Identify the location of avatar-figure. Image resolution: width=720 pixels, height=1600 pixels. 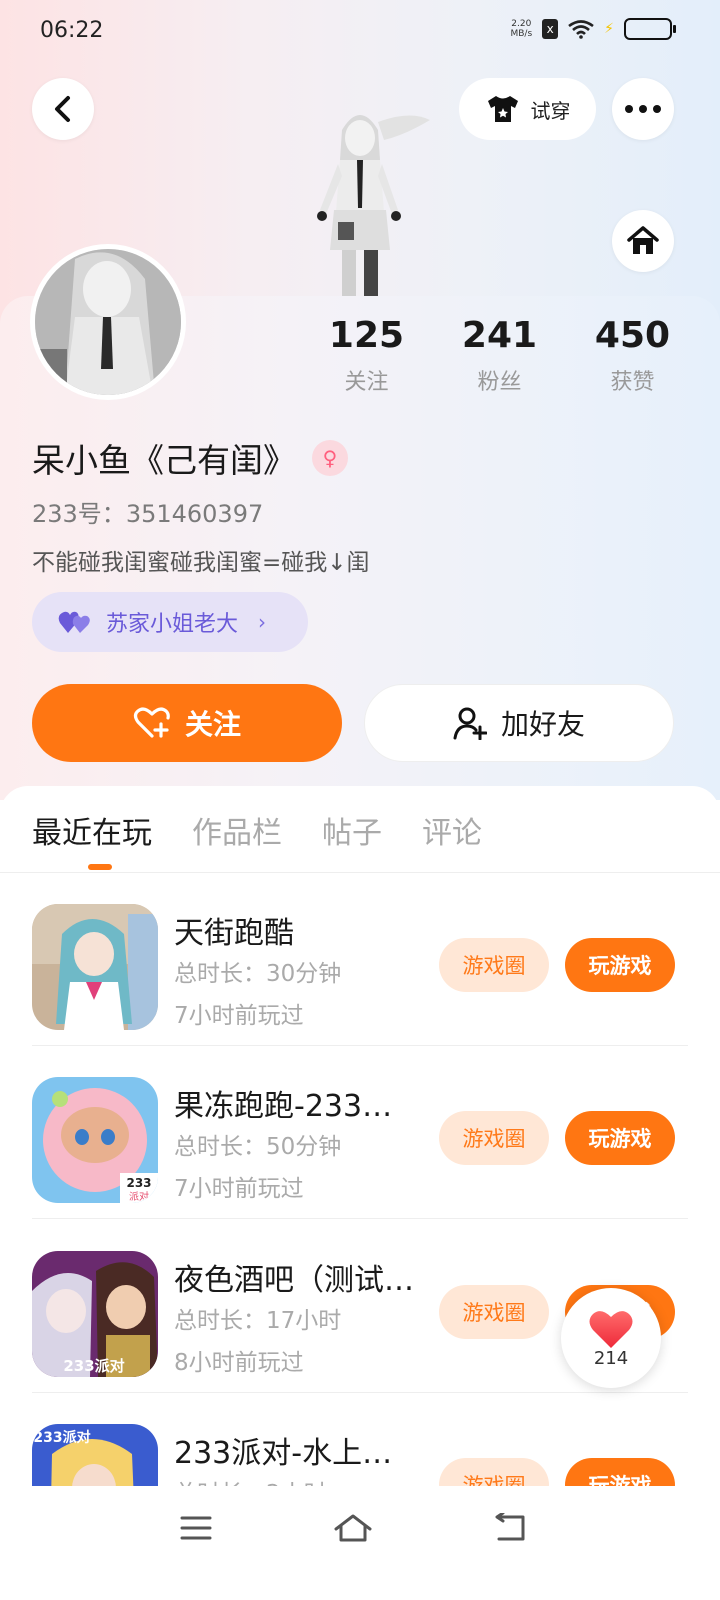
(108, 322).